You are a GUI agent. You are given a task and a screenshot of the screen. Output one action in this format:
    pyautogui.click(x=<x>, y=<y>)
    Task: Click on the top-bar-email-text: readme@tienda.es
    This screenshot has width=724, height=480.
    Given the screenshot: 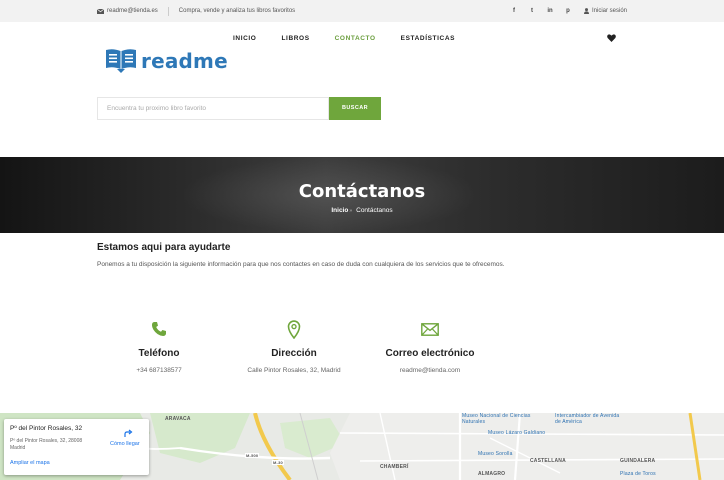 What is the action you would take?
    pyautogui.click(x=132, y=11)
    